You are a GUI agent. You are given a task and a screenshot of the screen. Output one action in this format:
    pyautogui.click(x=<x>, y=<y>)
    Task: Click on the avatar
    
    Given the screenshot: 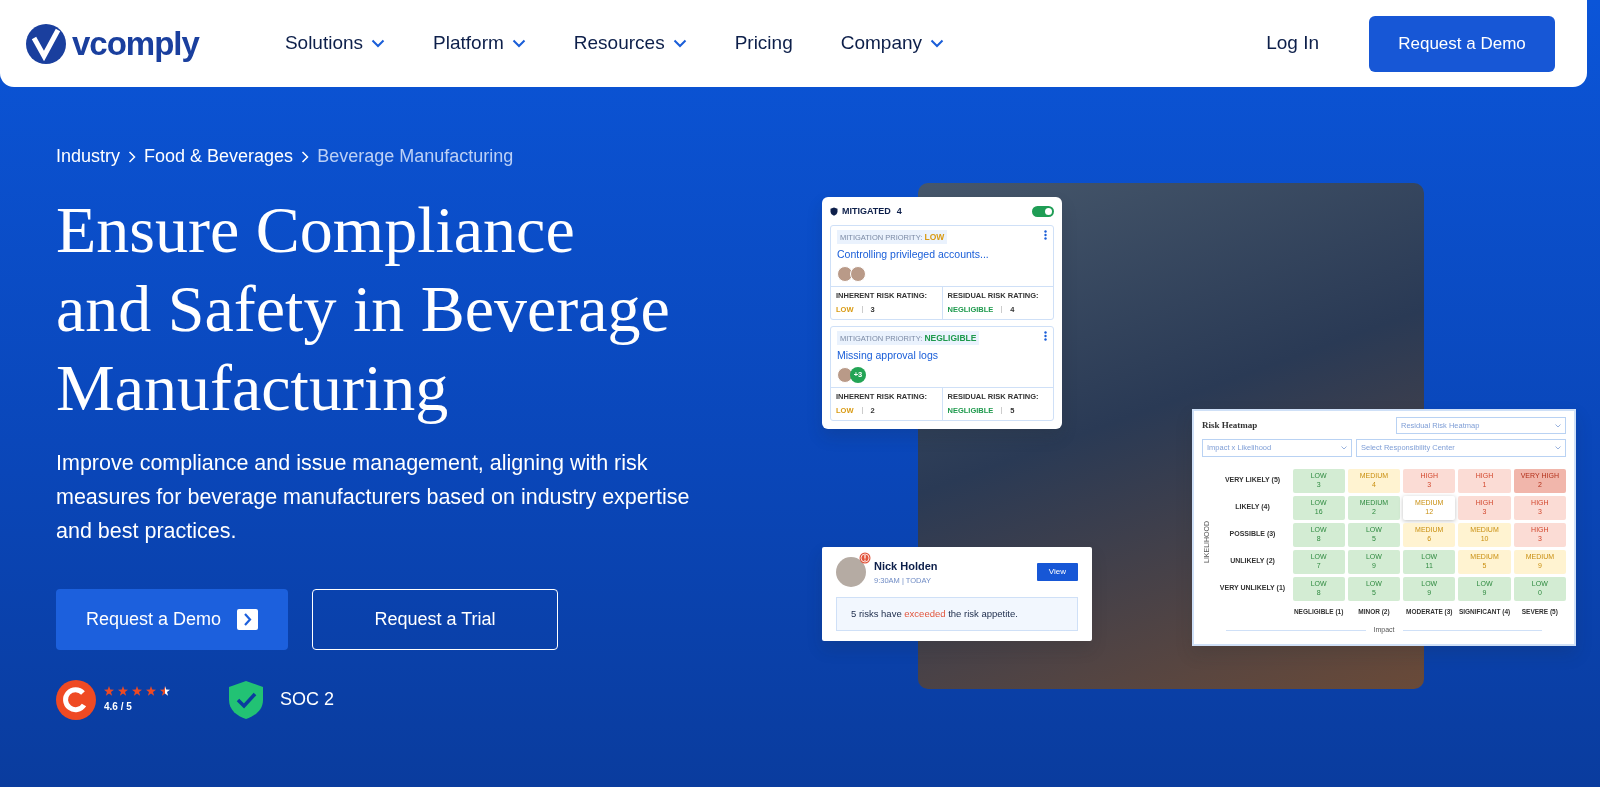 What is the action you would take?
    pyautogui.click(x=851, y=572)
    